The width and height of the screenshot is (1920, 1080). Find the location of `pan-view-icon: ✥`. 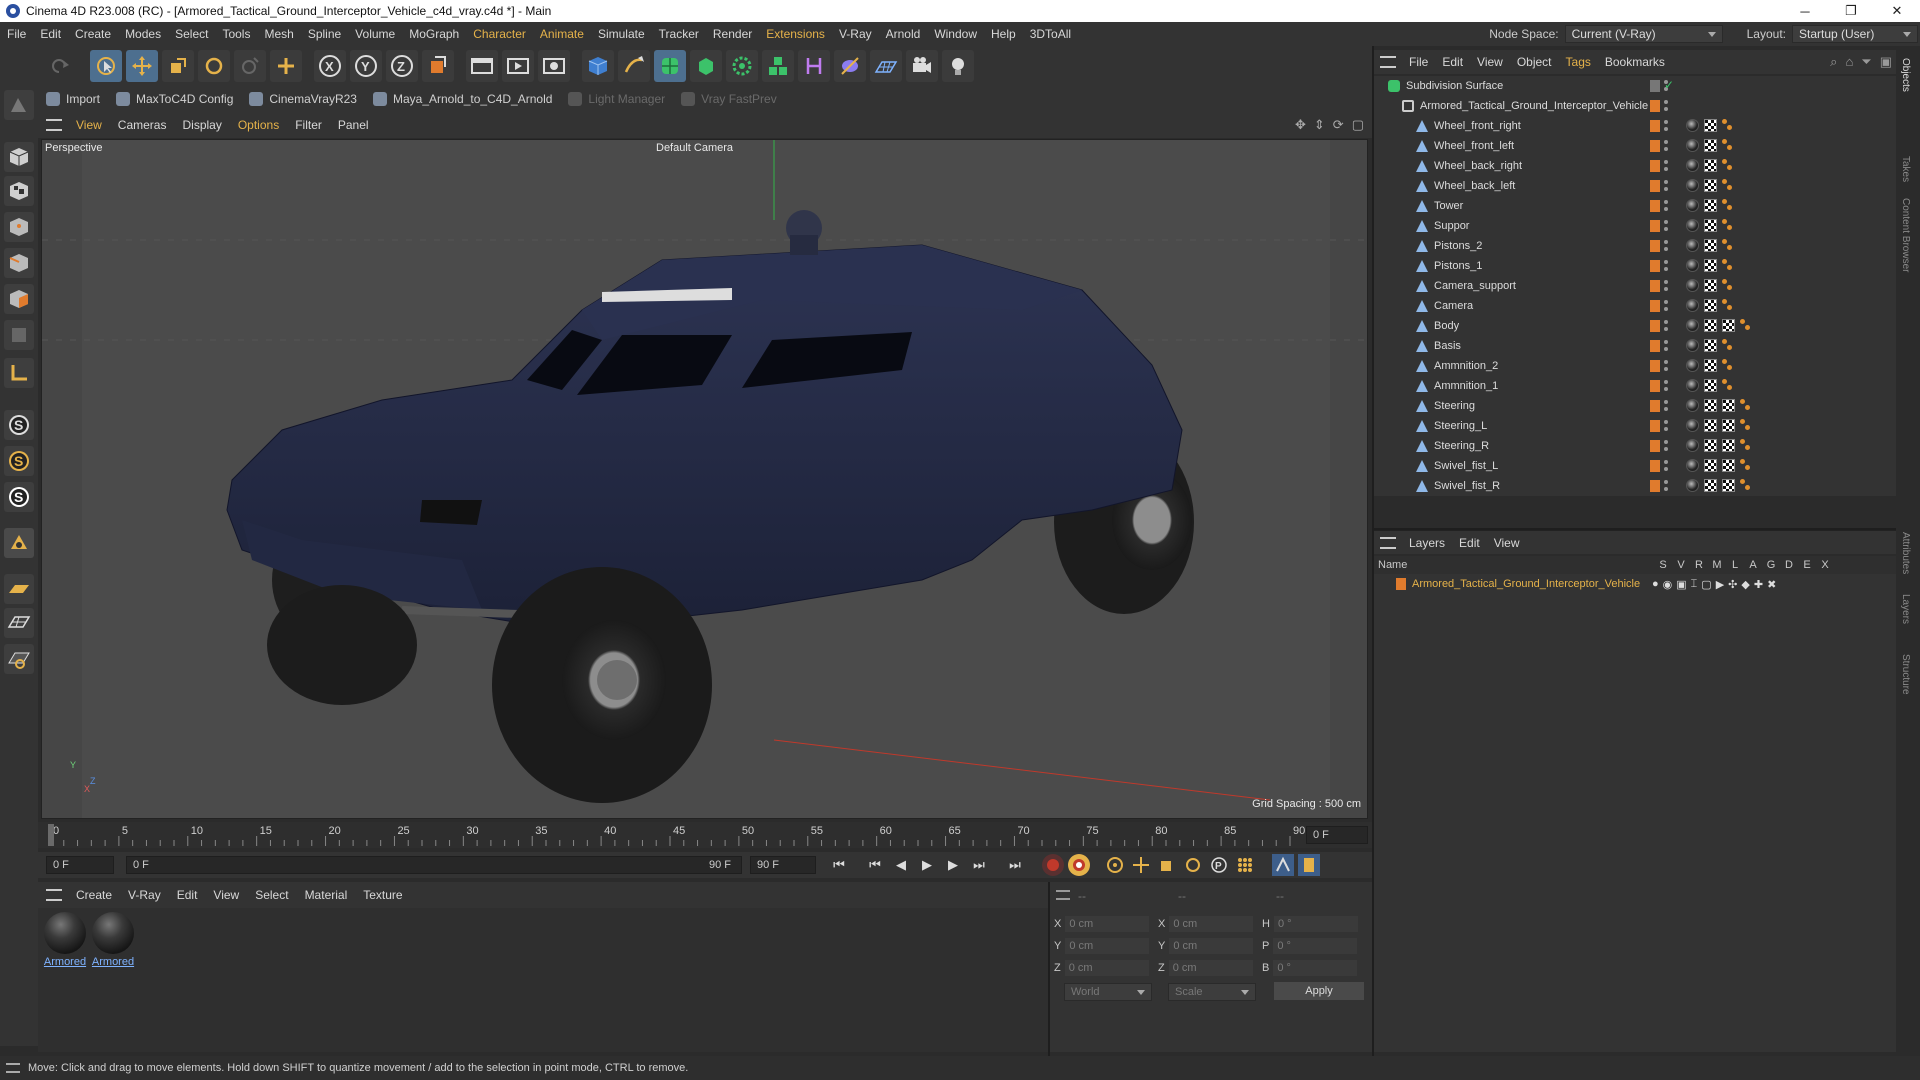

pan-view-icon: ✥ is located at coordinates (1300, 125).